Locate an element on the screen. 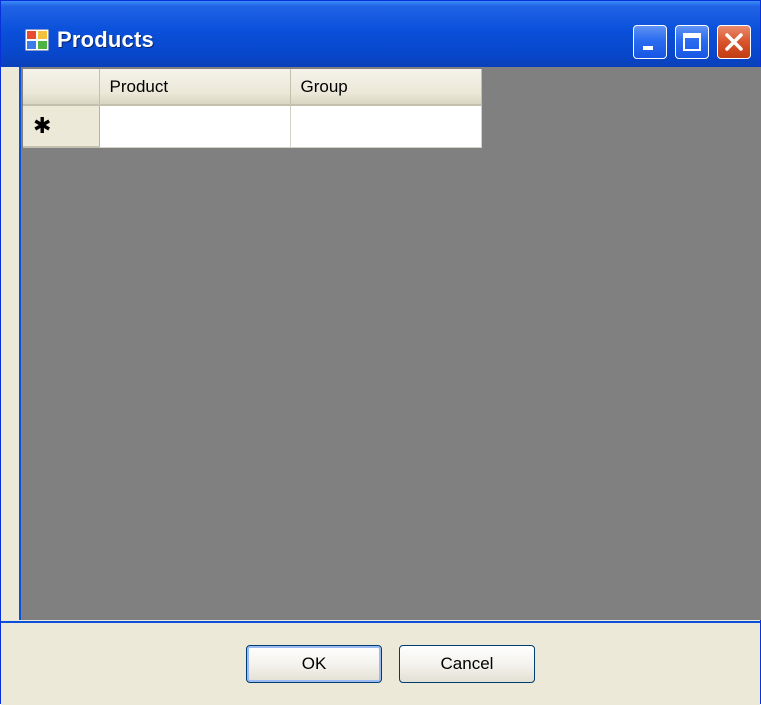  close-button is located at coordinates (734, 42).